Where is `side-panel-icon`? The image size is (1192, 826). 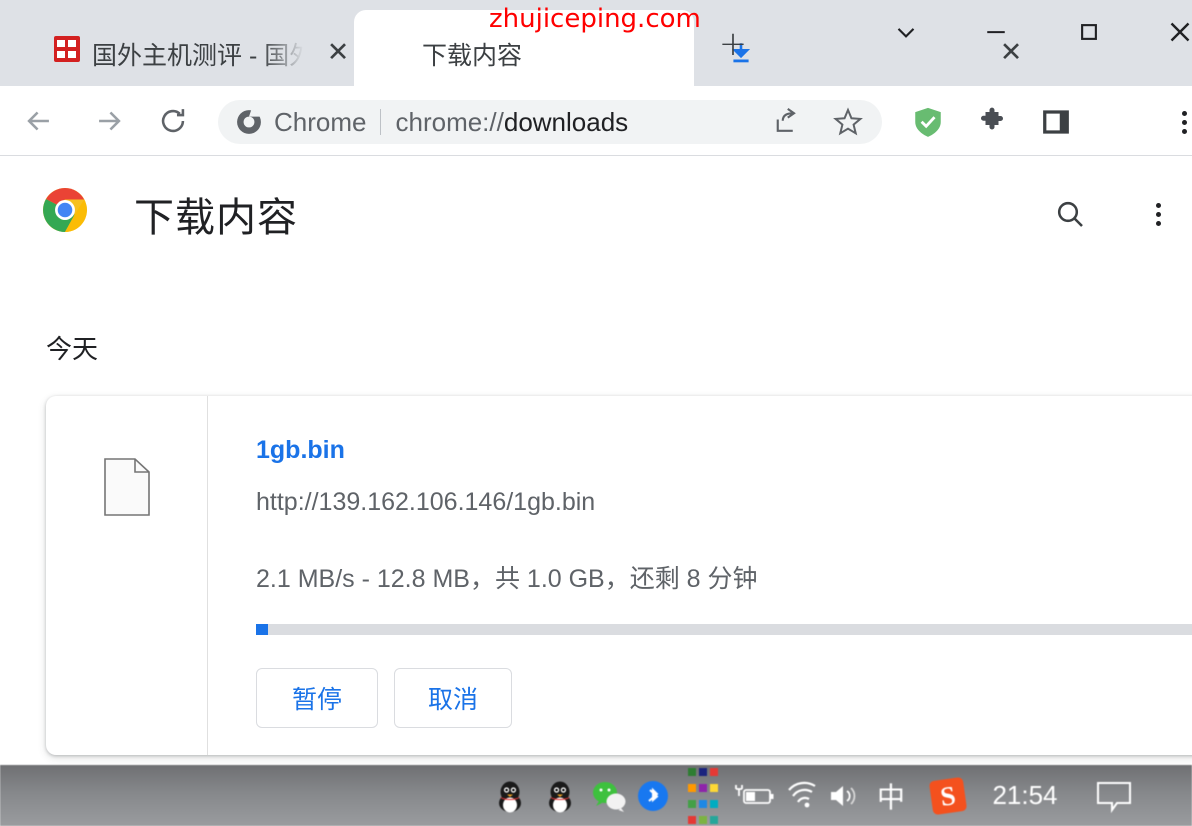
side-panel-icon is located at coordinates (1056, 122).